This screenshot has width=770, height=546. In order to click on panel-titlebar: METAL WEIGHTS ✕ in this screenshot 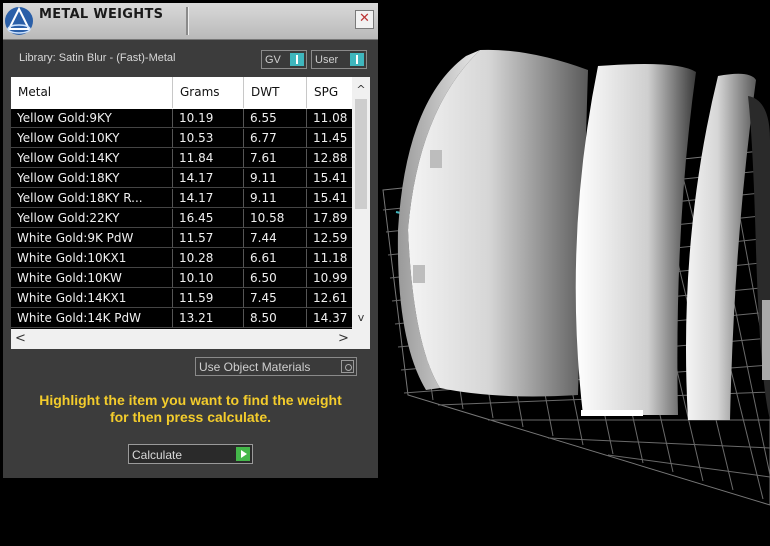, I will do `click(190, 21)`.